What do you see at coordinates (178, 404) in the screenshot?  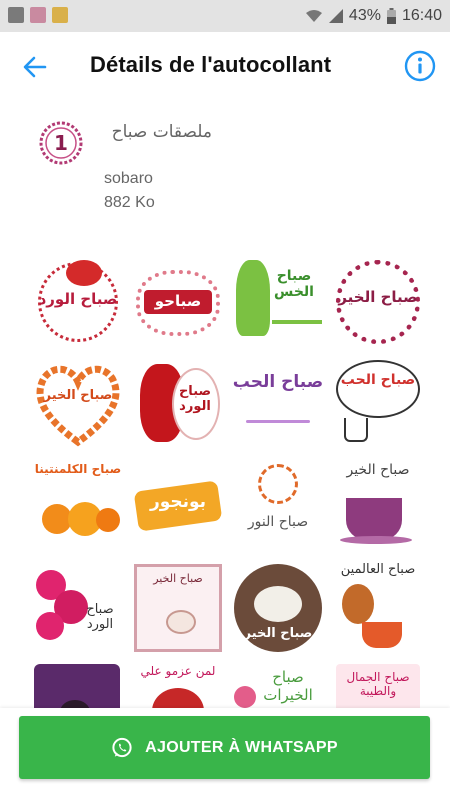 I see `sticker-6: صباح الورد` at bounding box center [178, 404].